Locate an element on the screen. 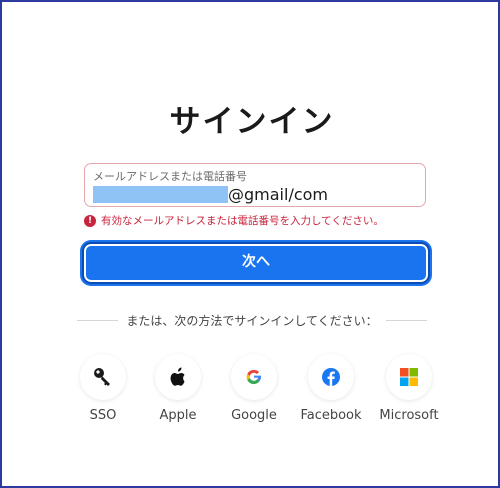 This screenshot has width=500, height=488. microsoft-button: Microsoft is located at coordinates (409, 388).